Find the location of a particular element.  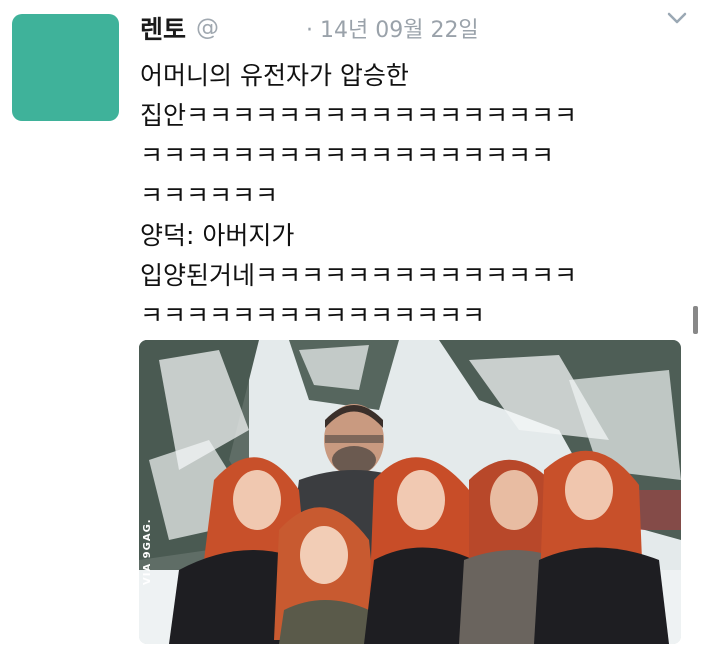

scrollbar-thumb is located at coordinates (695, 320).